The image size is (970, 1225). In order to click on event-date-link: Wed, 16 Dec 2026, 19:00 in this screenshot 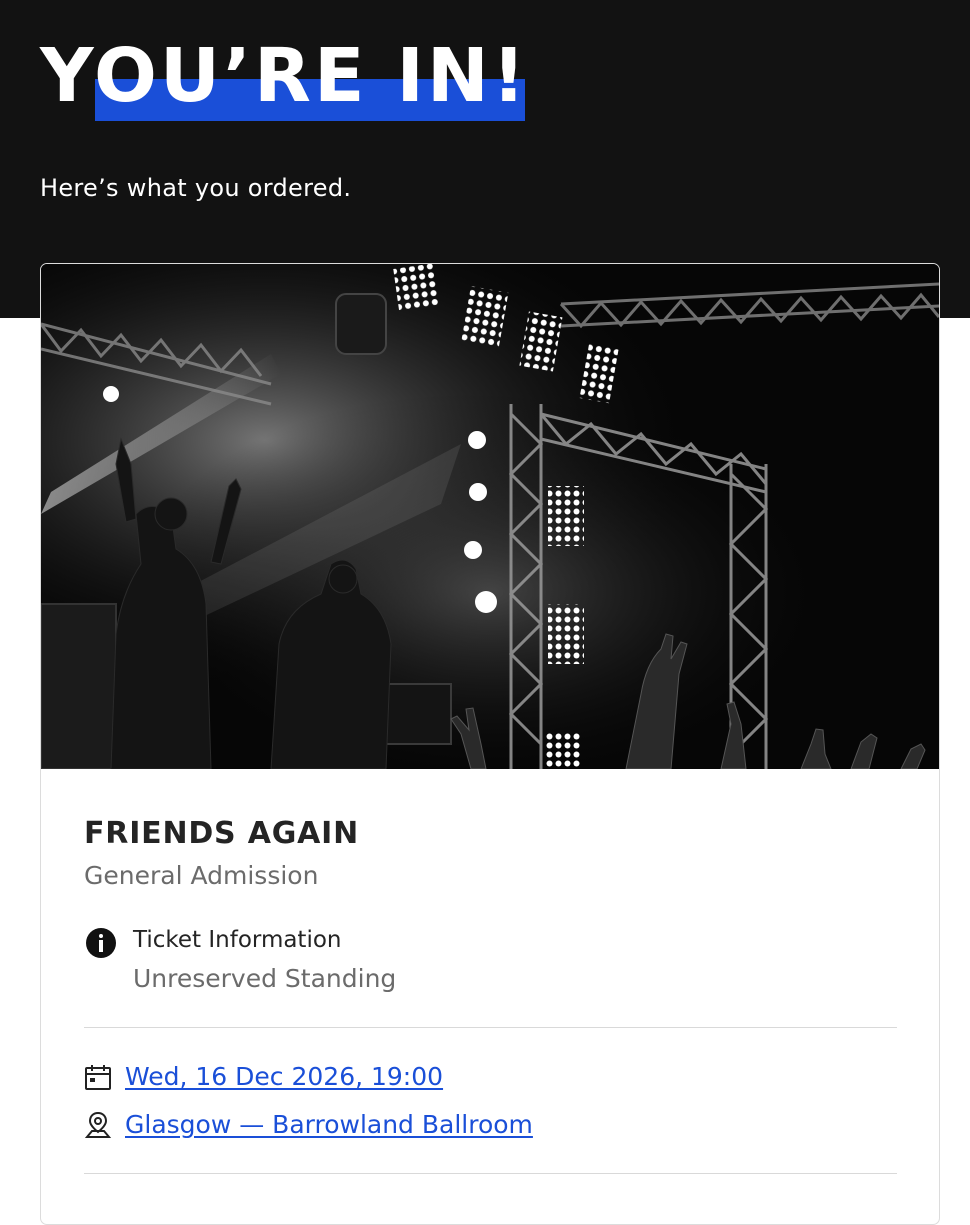, I will do `click(284, 1077)`.